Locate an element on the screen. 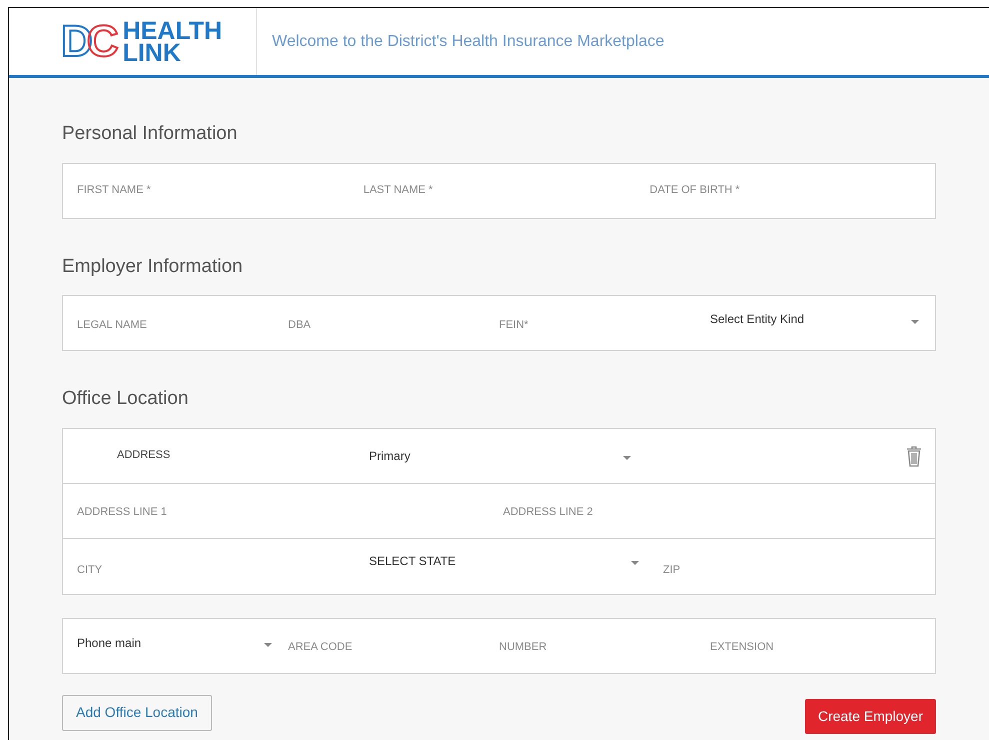 The height and width of the screenshot is (740, 989). area-code-field: AREA CODE is located at coordinates (378, 647).